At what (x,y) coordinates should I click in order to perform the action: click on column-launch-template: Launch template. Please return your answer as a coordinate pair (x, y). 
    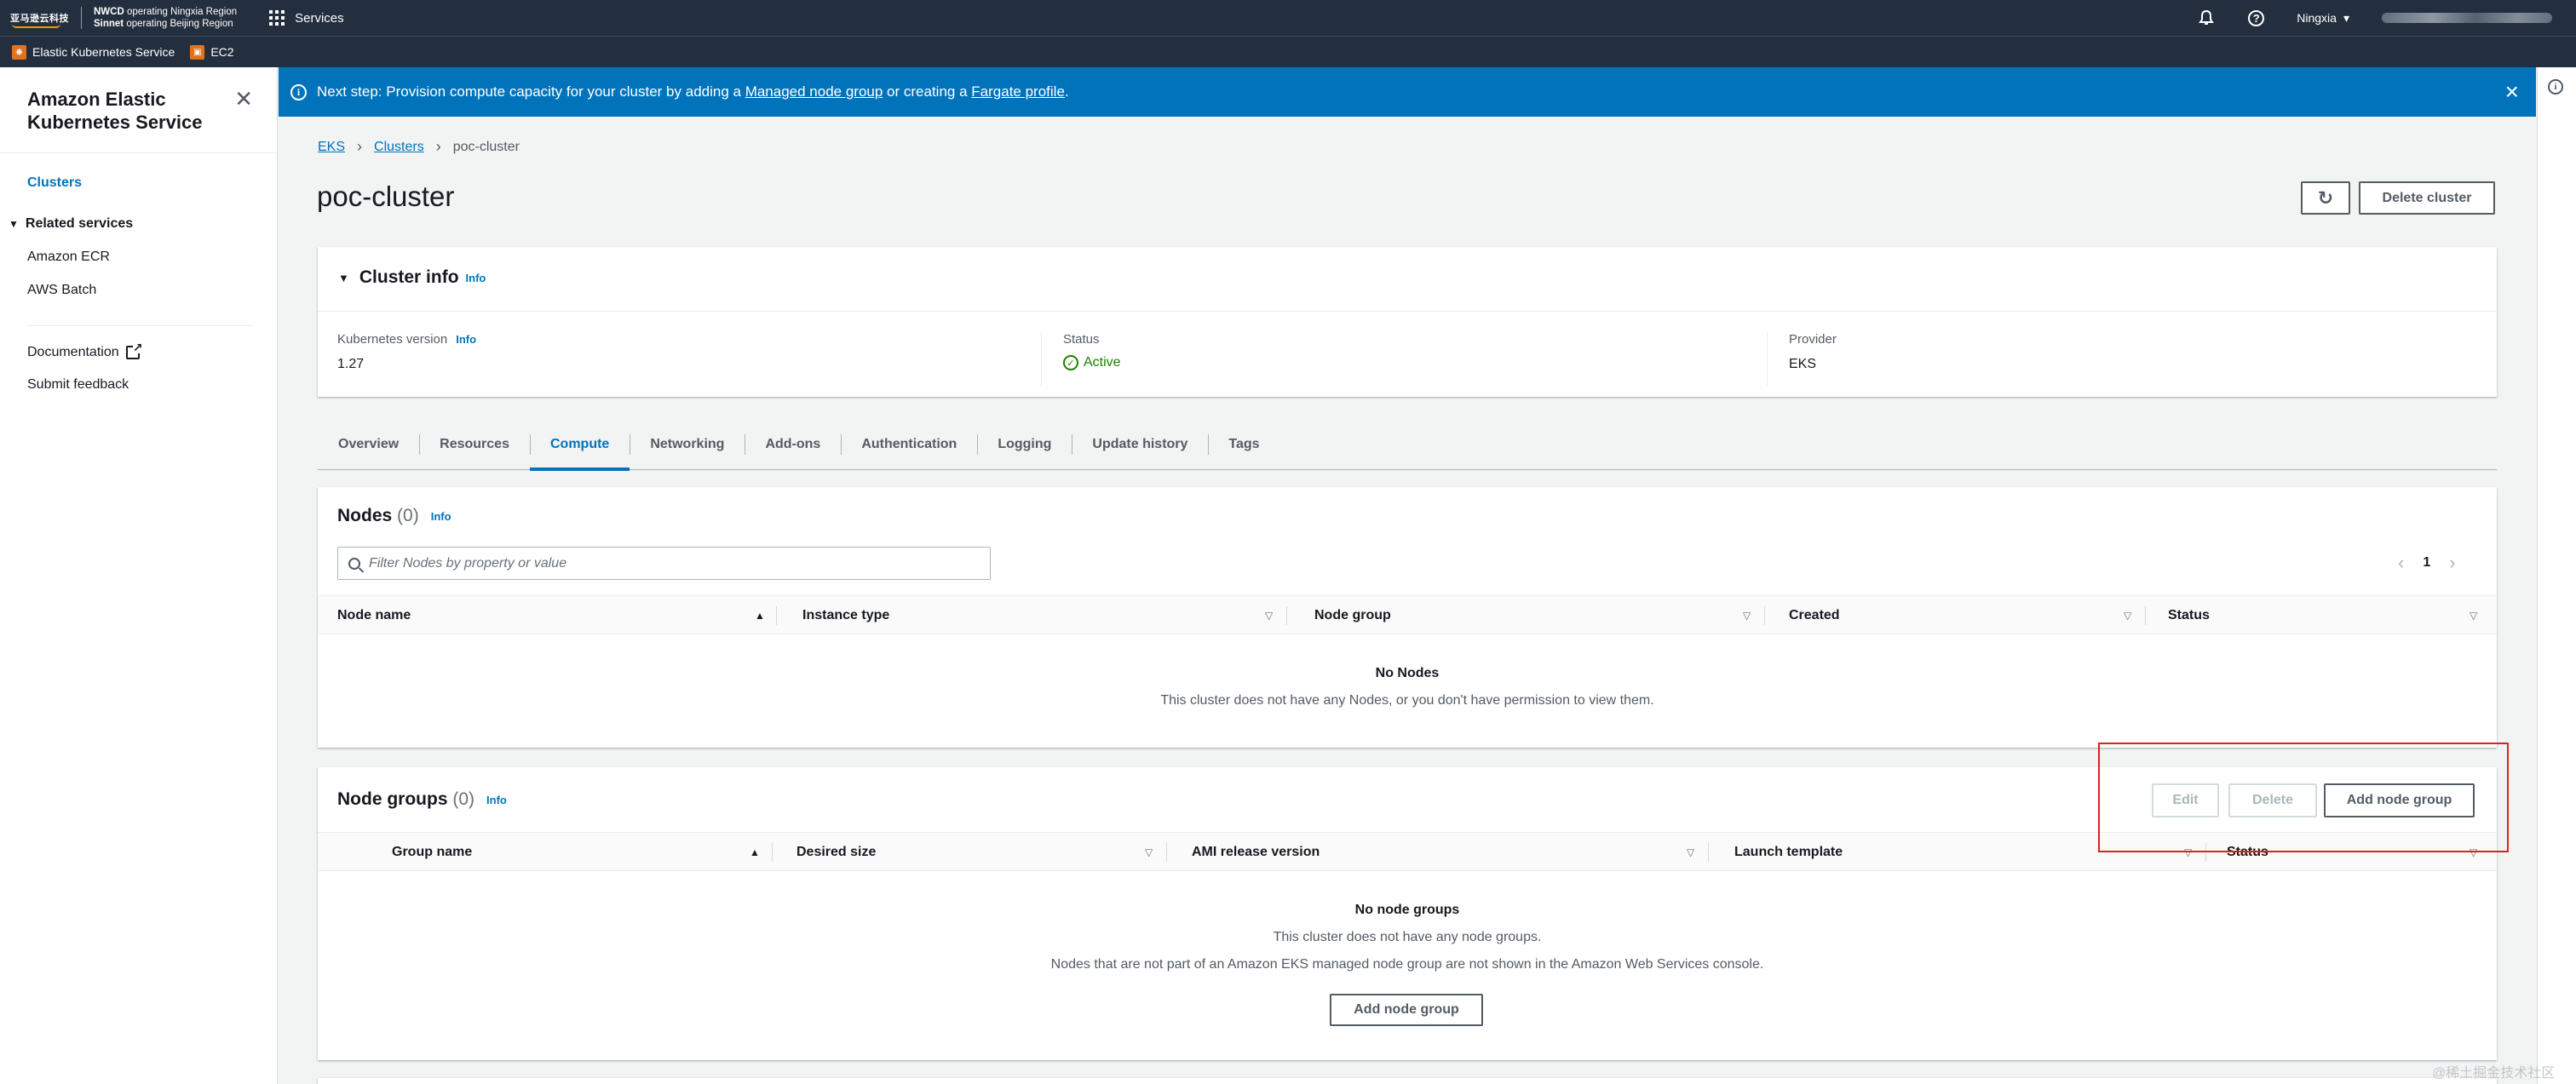
    Looking at the image, I should click on (1789, 852).